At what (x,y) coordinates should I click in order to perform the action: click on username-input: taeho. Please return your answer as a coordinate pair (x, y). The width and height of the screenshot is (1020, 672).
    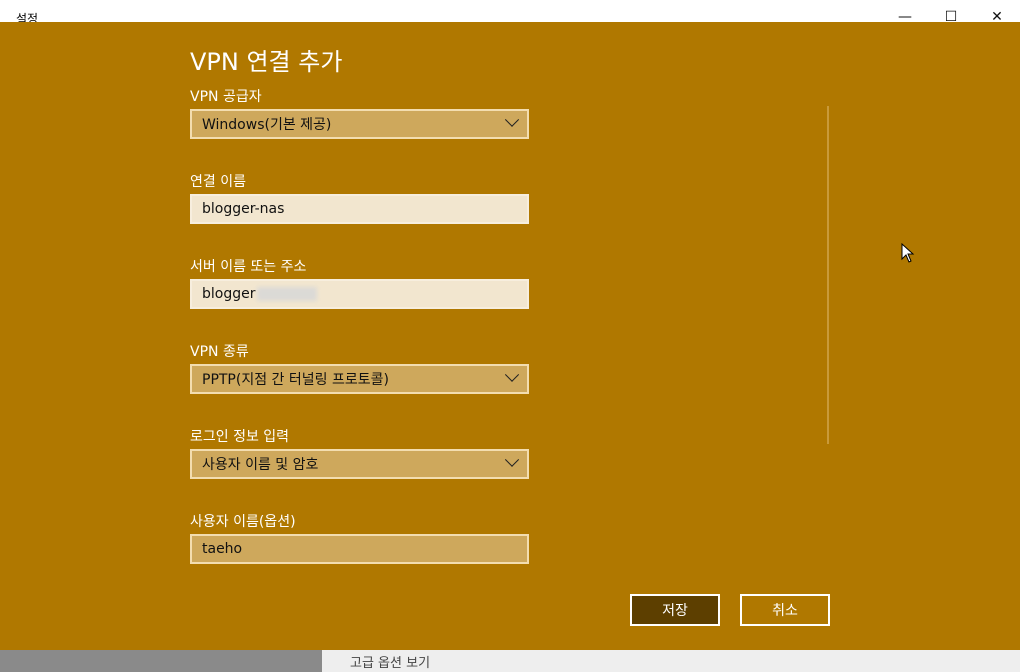
    Looking at the image, I should click on (359, 549).